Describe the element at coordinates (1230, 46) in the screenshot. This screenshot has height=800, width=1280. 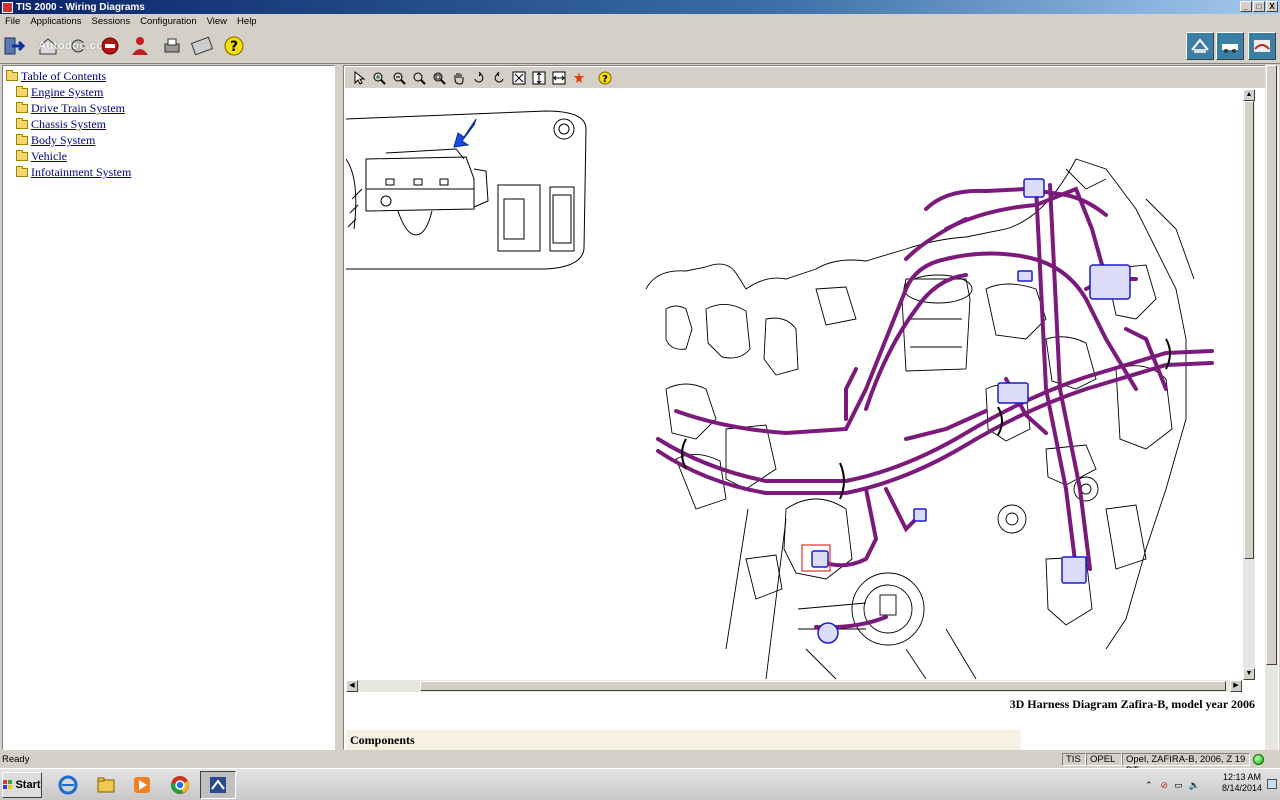
I see `vehicle-icon` at that location.